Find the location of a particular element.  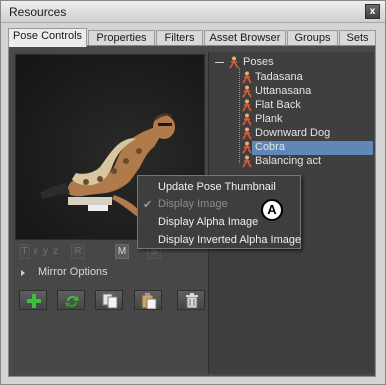

title-bar: Resources x is located at coordinates (193, 12).